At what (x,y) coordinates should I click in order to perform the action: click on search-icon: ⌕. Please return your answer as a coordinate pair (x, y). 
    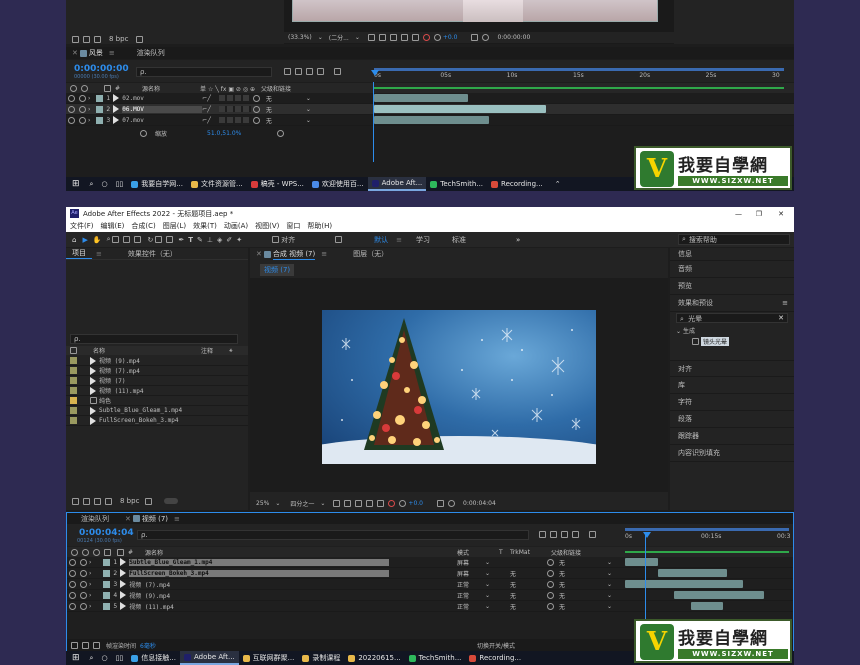
    Looking at the image, I should click on (92, 184).